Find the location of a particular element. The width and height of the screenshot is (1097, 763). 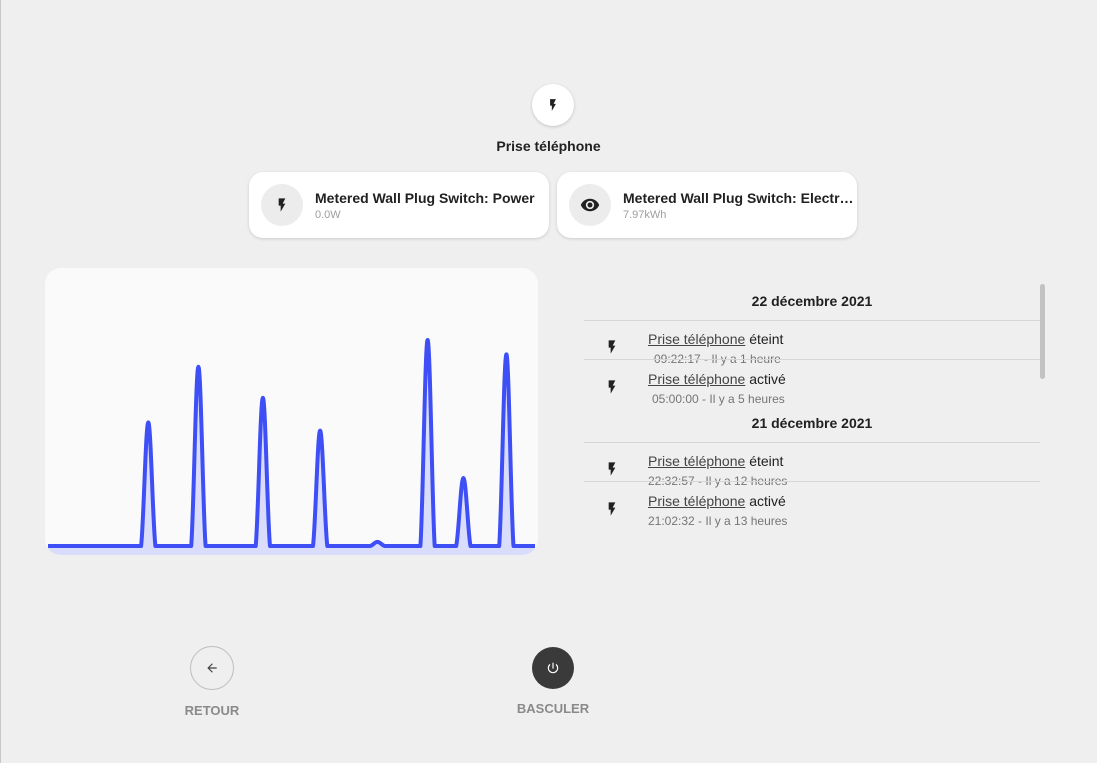

entry-time: 21:02:32 - Il y a 13 heures is located at coordinates (718, 521).